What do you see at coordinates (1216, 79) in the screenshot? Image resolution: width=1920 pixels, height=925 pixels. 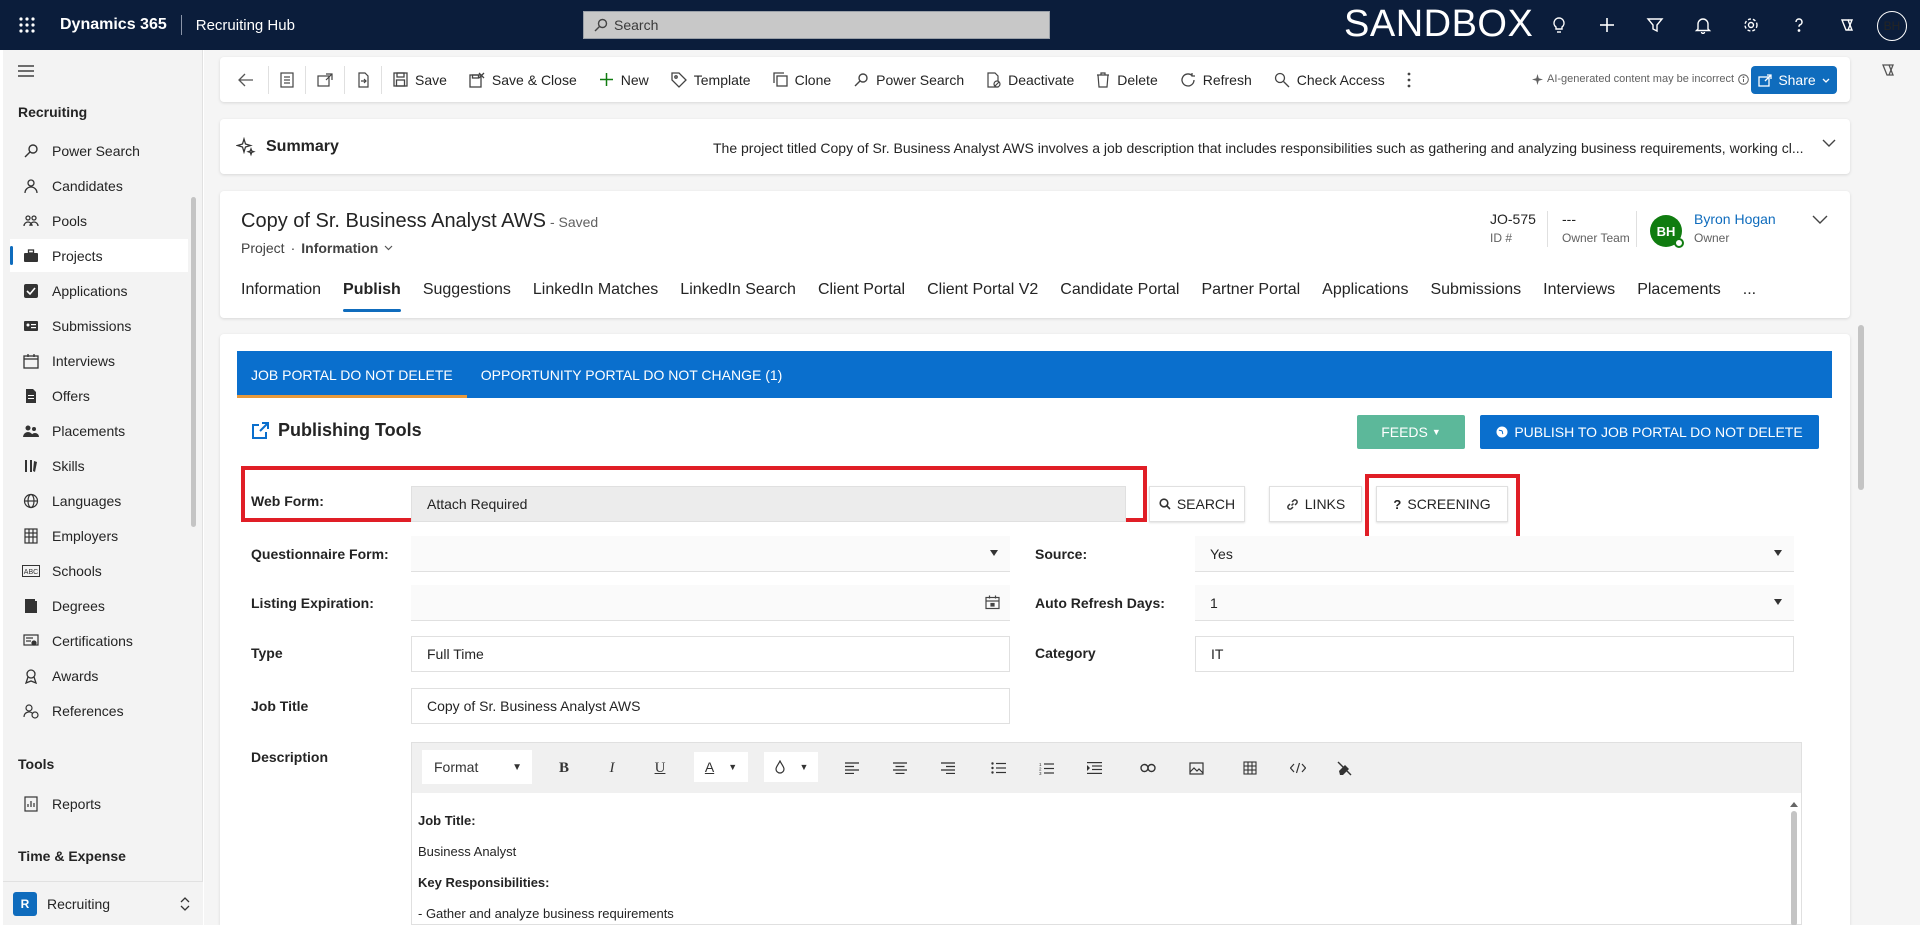 I see `refresh-button: Refresh` at bounding box center [1216, 79].